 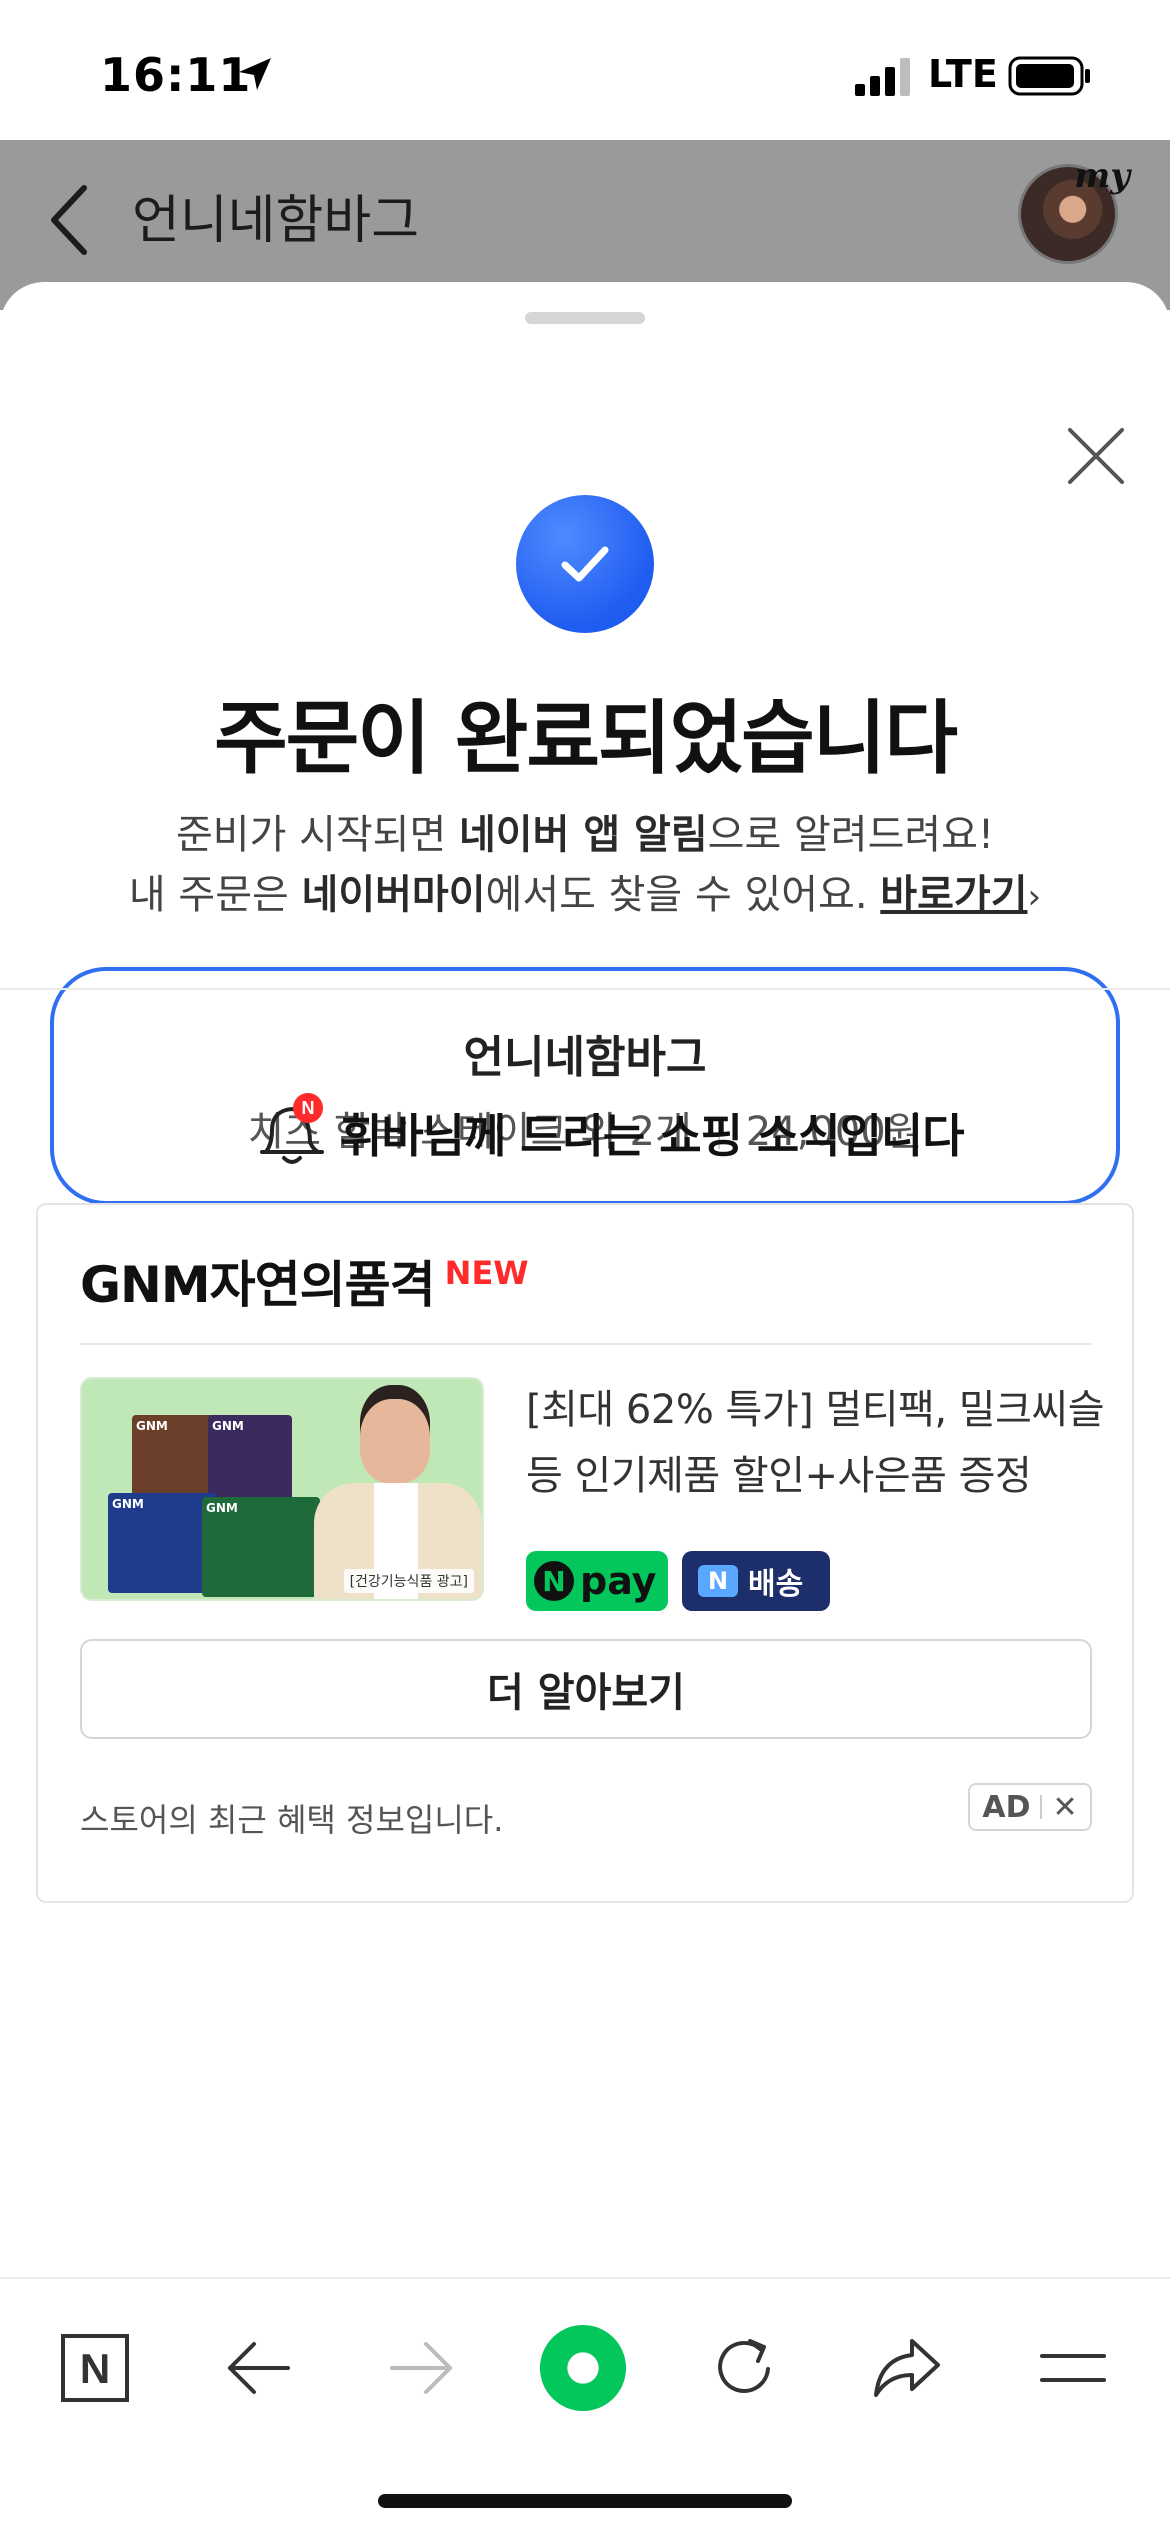 I want to click on naver-delivery-badge: N 배송, so click(x=756, y=1581).